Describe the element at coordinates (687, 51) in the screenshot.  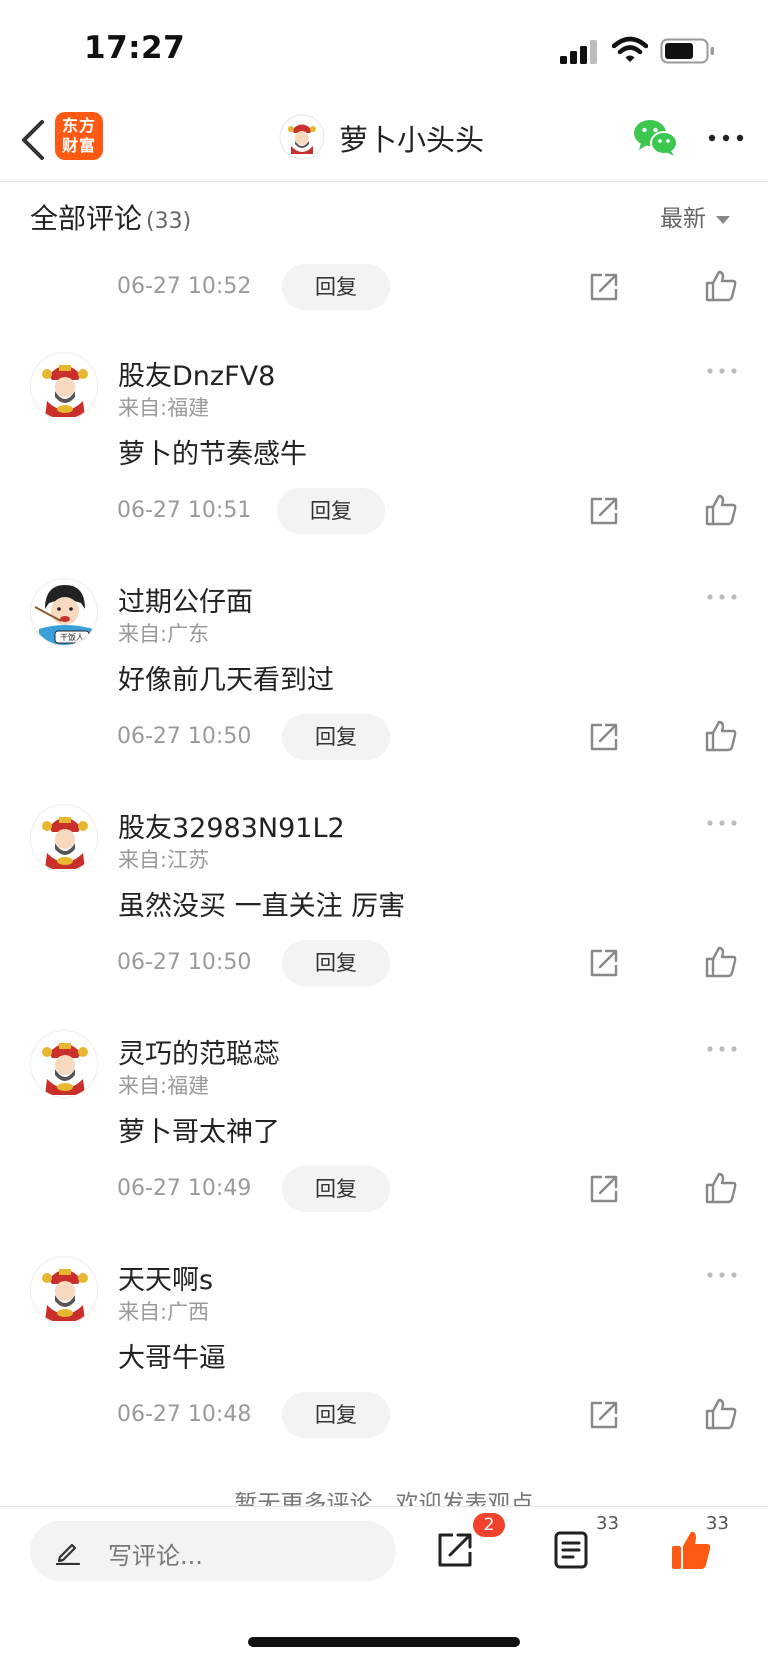
I see `battery-icon` at that location.